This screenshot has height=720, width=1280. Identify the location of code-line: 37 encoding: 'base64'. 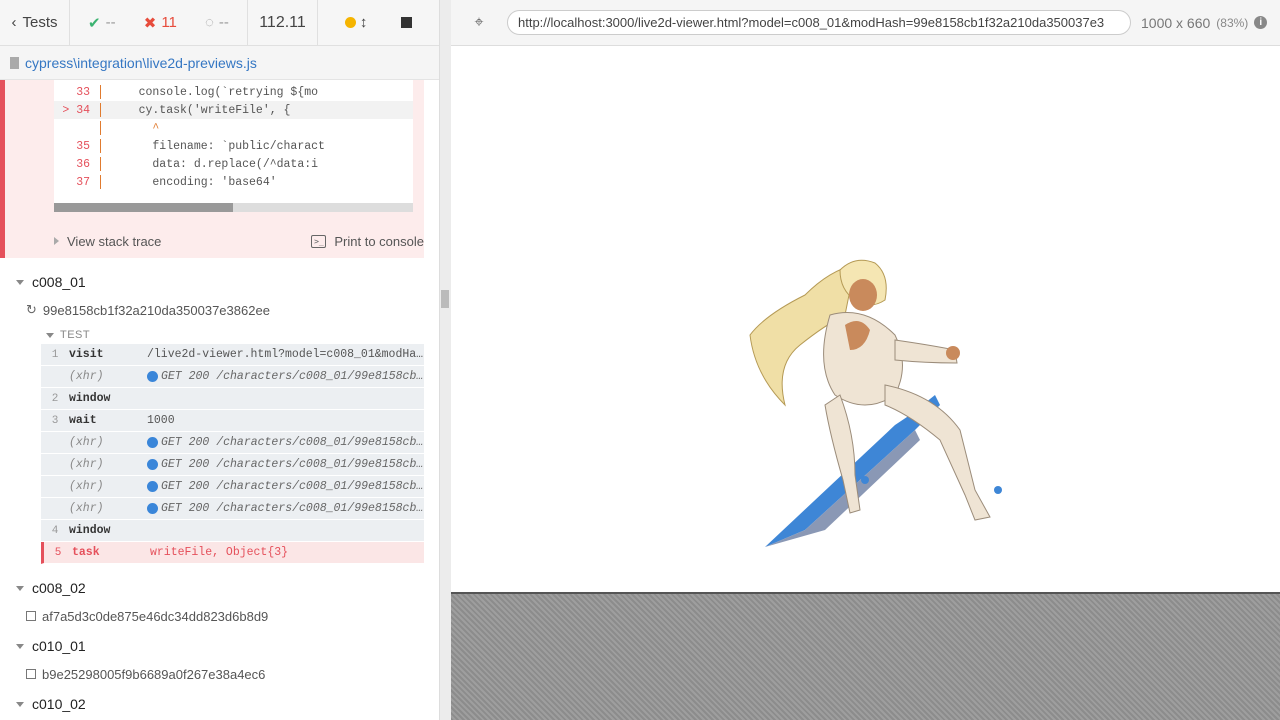
(176, 182).